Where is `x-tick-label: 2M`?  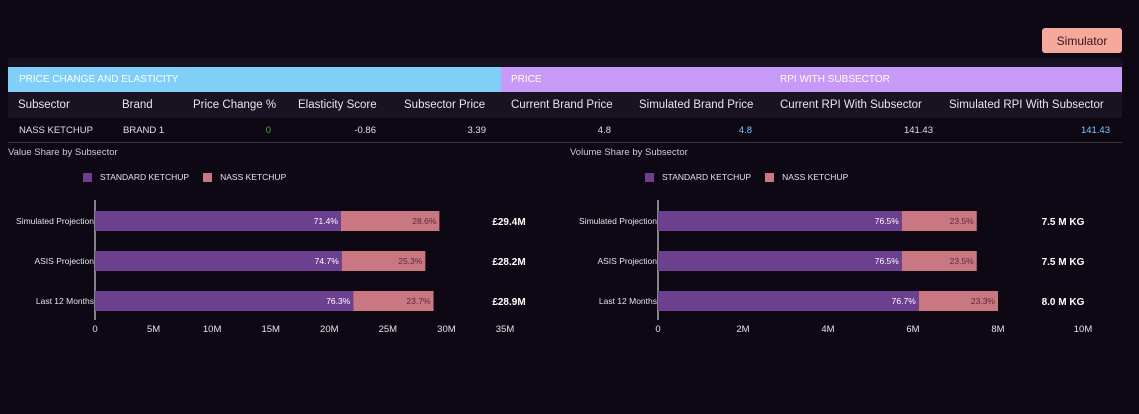 x-tick-label: 2M is located at coordinates (742, 329).